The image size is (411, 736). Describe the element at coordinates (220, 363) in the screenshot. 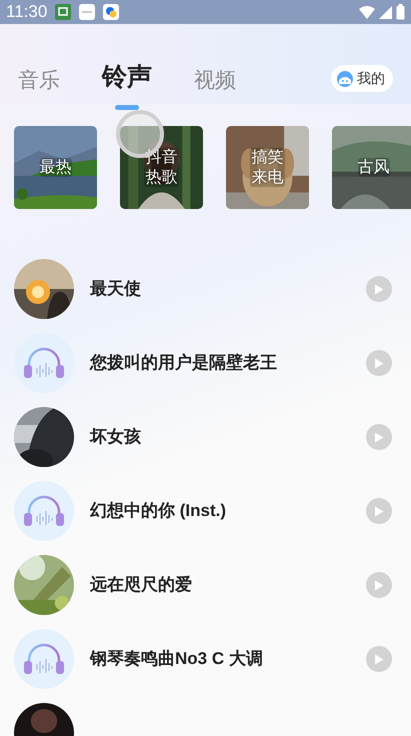

I see `song-title: 您拨叫的用户是隔壁老王` at that location.